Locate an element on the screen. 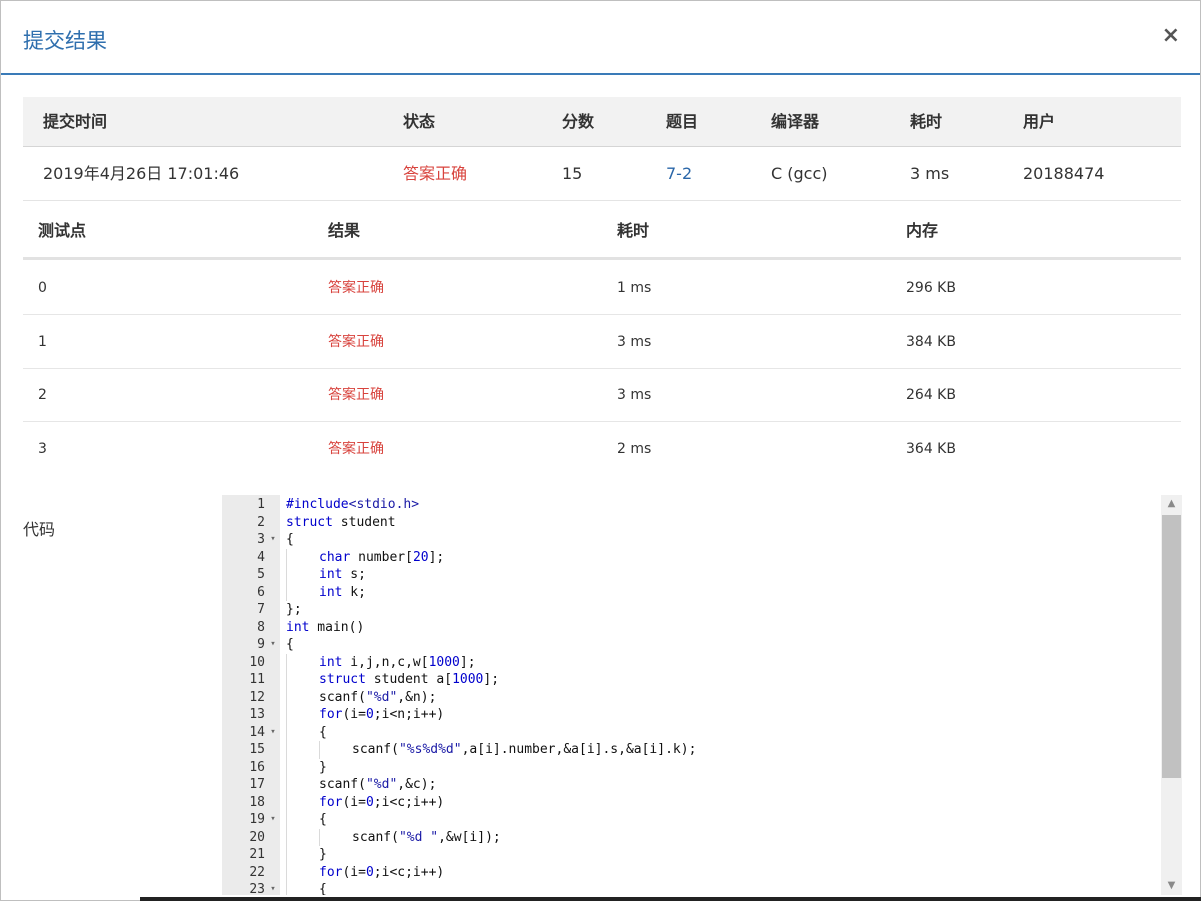 Image resolution: width=1201 pixels, height=901 pixels. code-text: }; is located at coordinates (294, 609).